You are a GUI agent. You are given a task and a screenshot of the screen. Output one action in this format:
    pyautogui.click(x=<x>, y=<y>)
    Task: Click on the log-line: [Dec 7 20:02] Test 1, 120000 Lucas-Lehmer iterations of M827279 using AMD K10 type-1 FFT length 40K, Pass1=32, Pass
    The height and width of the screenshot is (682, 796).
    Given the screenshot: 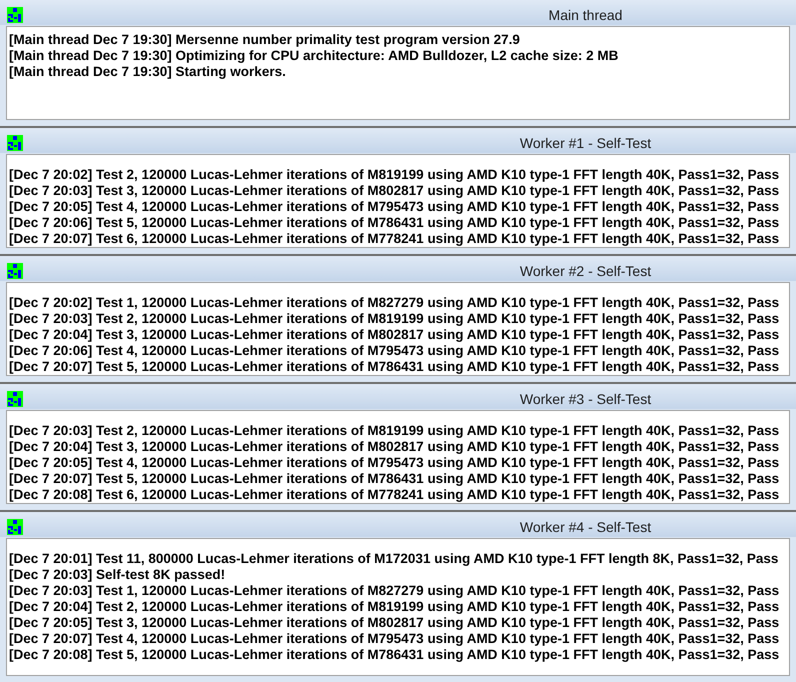 What is the action you would take?
    pyautogui.click(x=394, y=303)
    